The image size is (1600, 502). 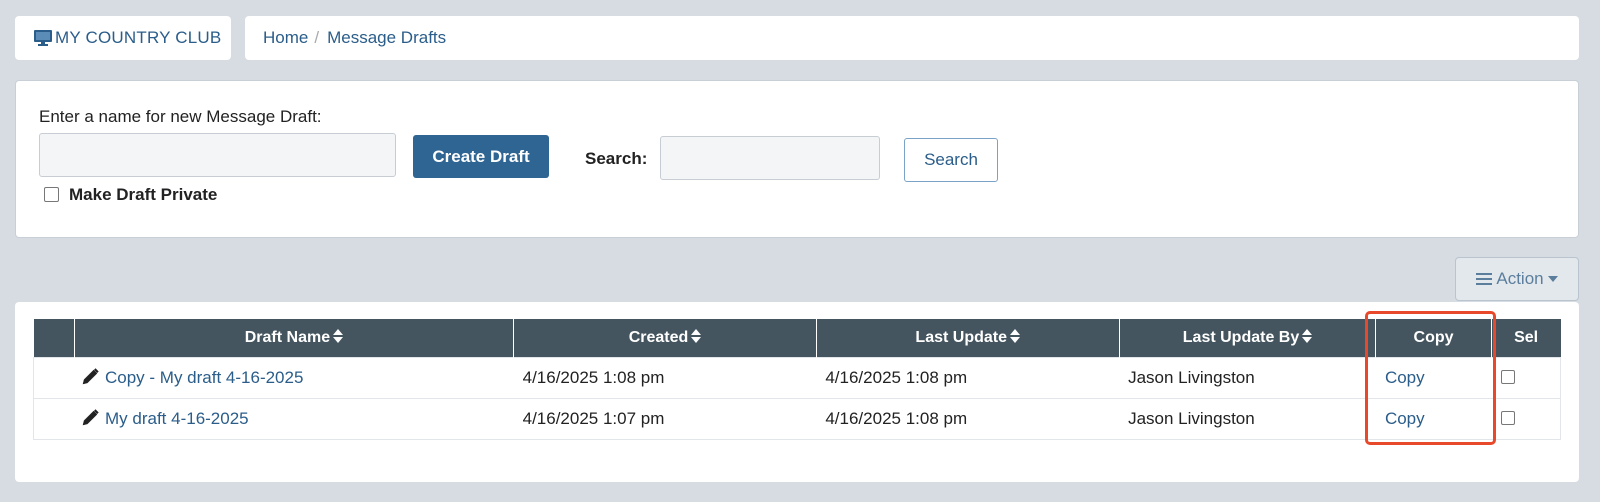 What do you see at coordinates (658, 337) in the screenshot?
I see `column-header-label: Created` at bounding box center [658, 337].